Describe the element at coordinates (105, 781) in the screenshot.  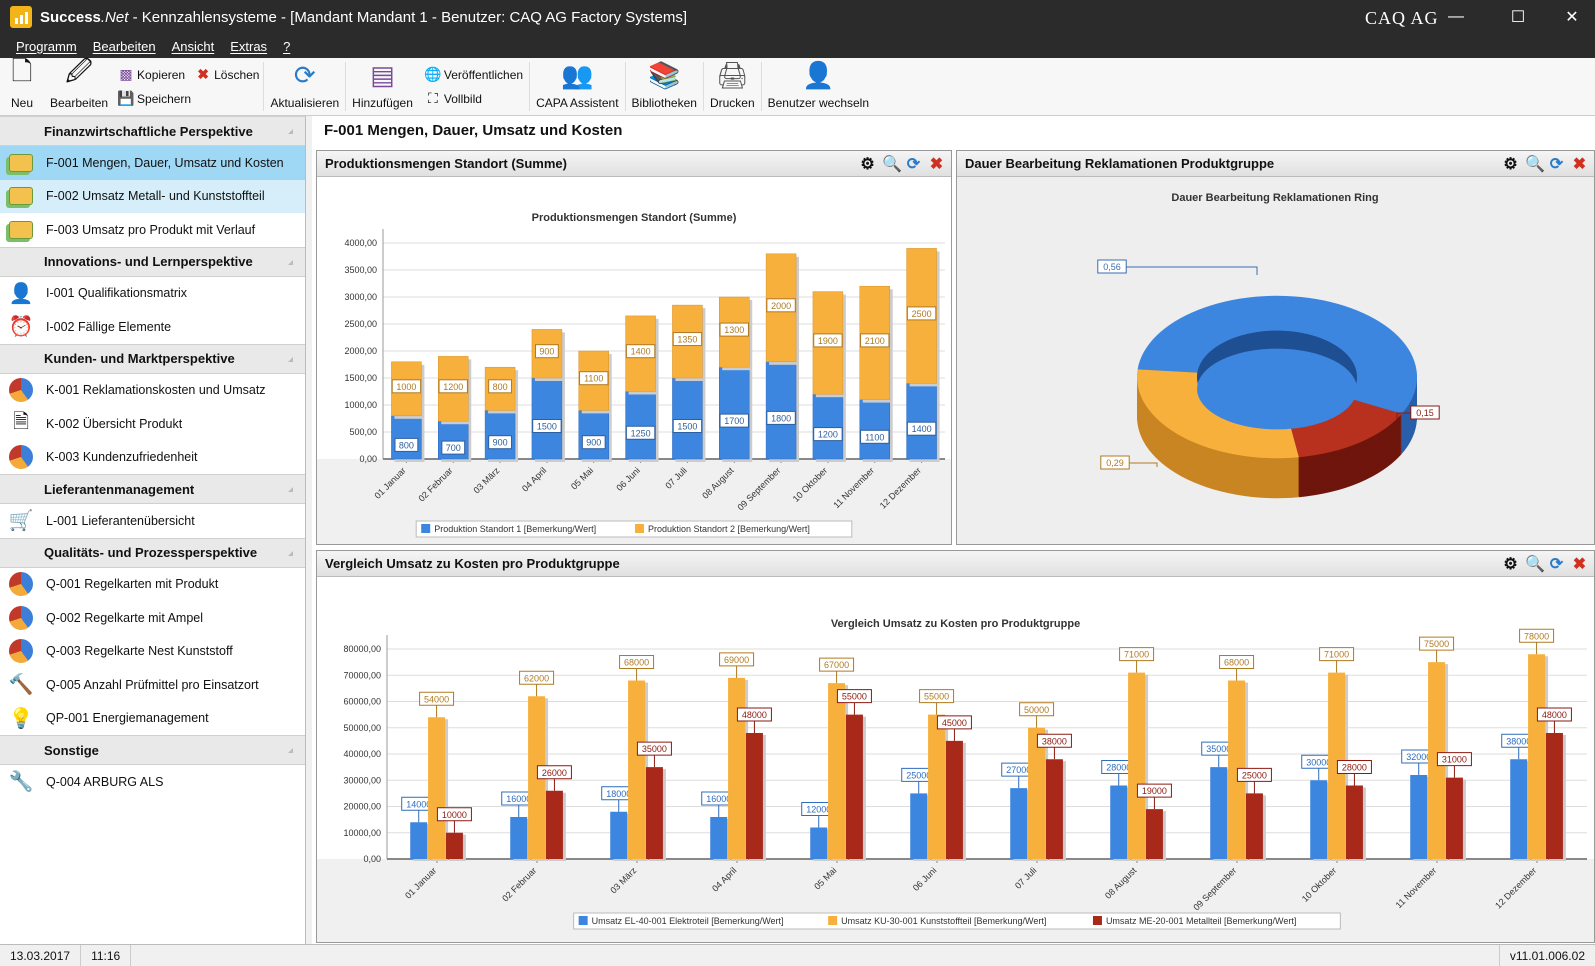
I see `sidebar-item-label: Q-004 ARBURG ALS` at that location.